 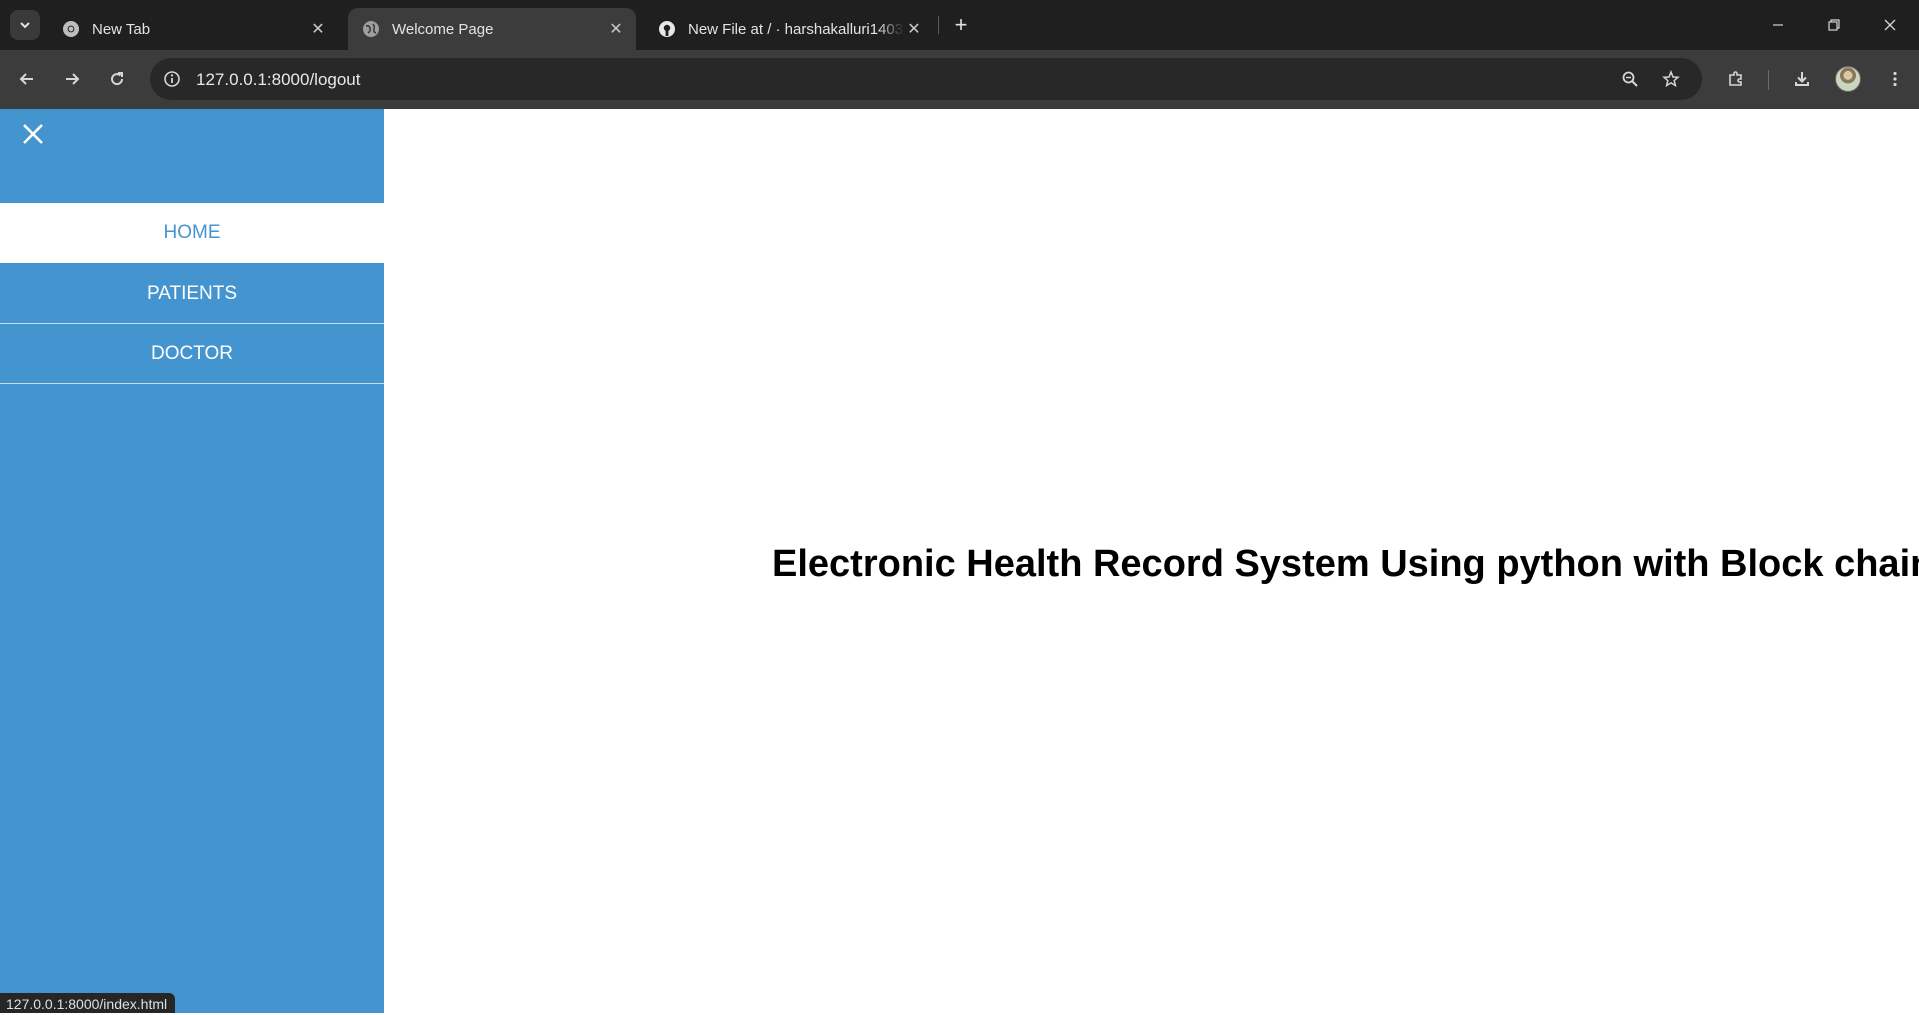 I want to click on toolbar-separator, so click(x=1768, y=80).